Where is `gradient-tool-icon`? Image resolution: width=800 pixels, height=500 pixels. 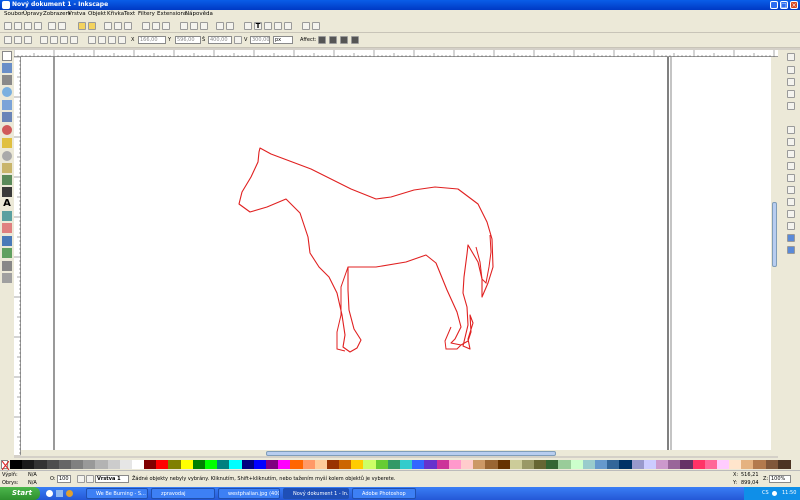
gradient-tool-icon is located at coordinates (7, 253).